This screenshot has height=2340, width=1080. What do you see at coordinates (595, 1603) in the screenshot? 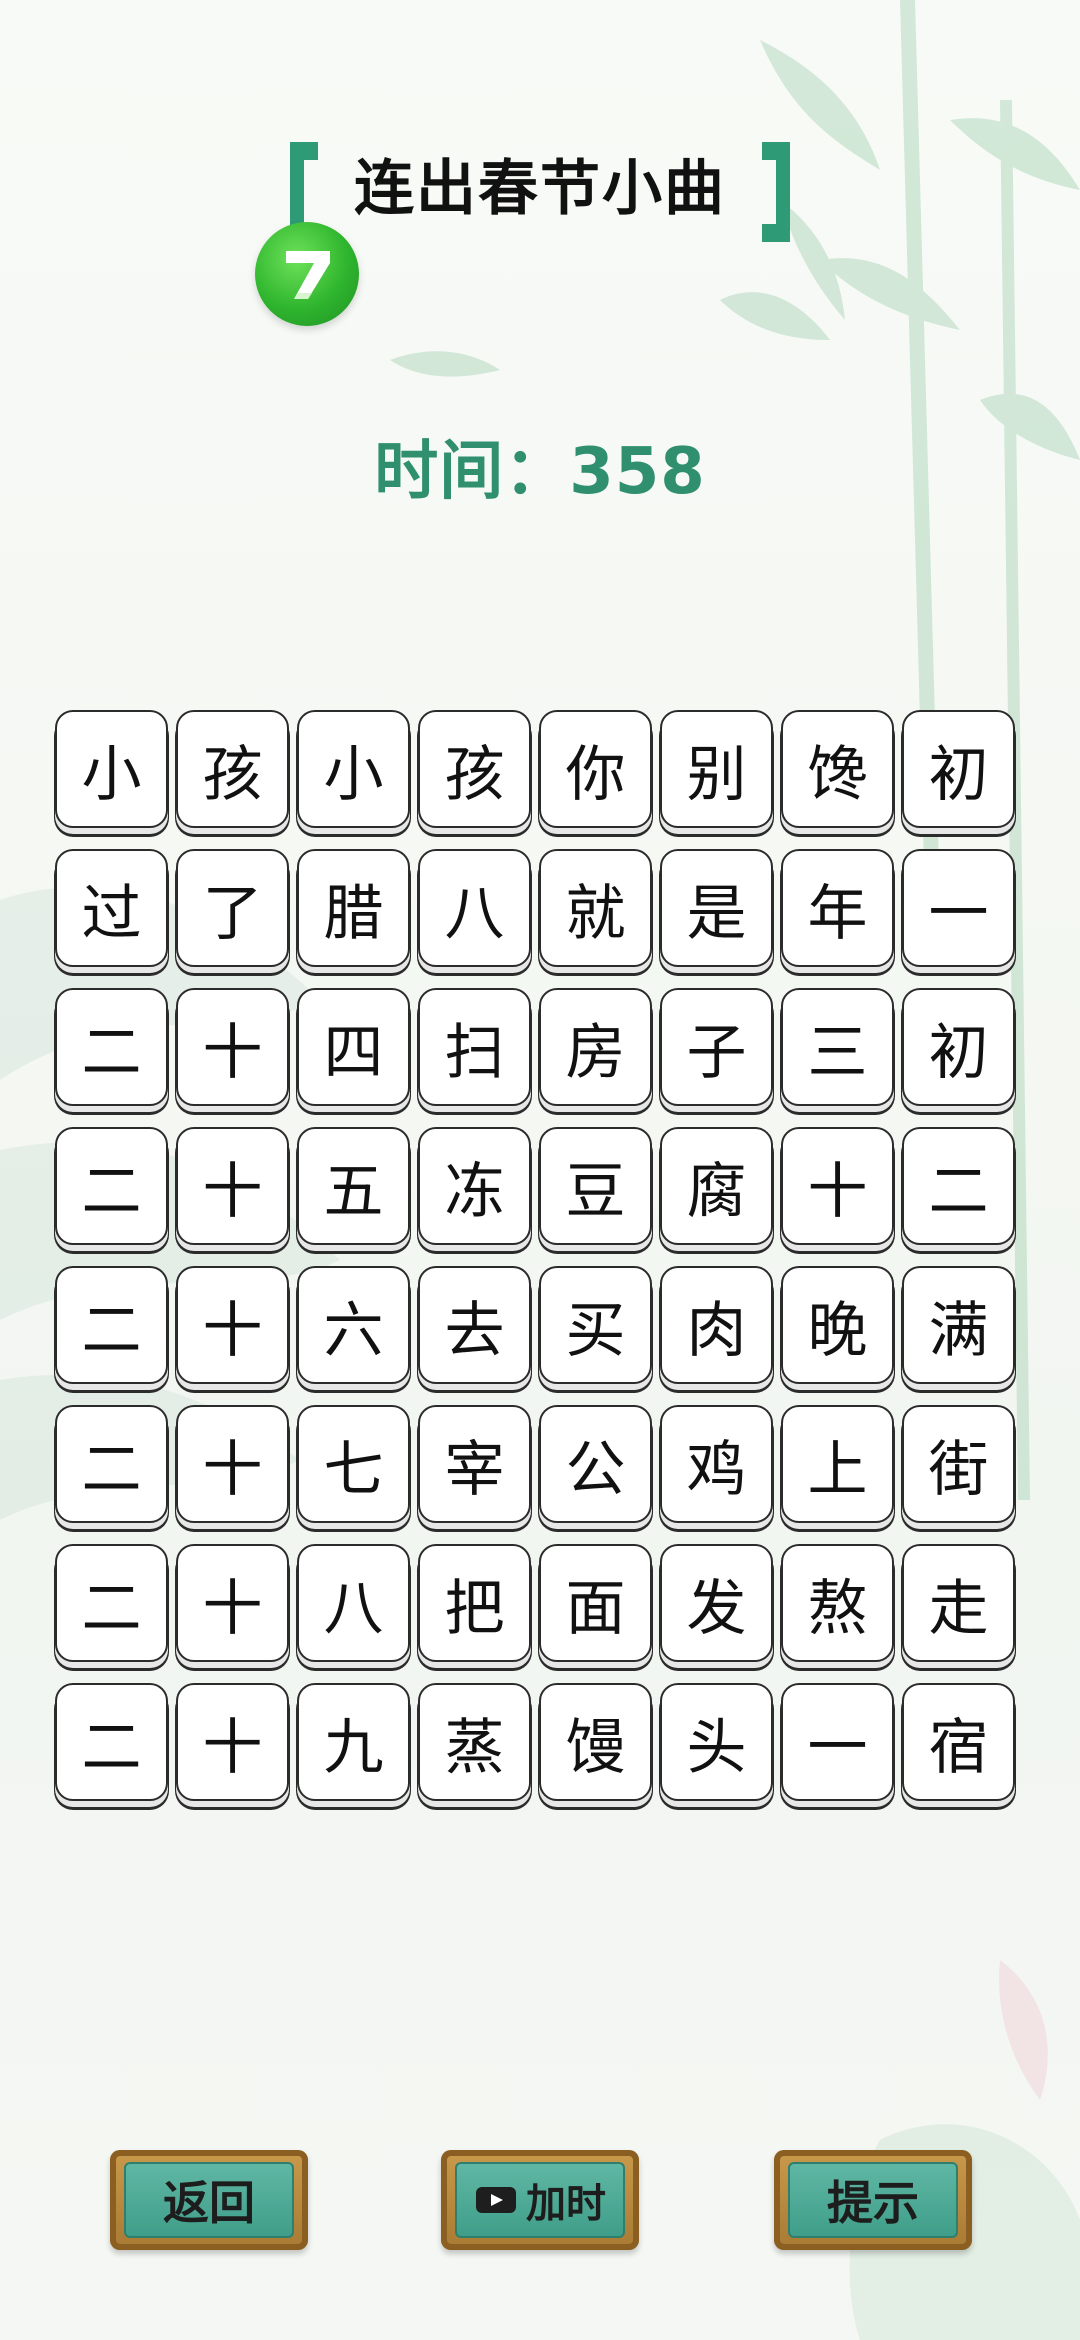
I see `character-tile: 面` at bounding box center [595, 1603].